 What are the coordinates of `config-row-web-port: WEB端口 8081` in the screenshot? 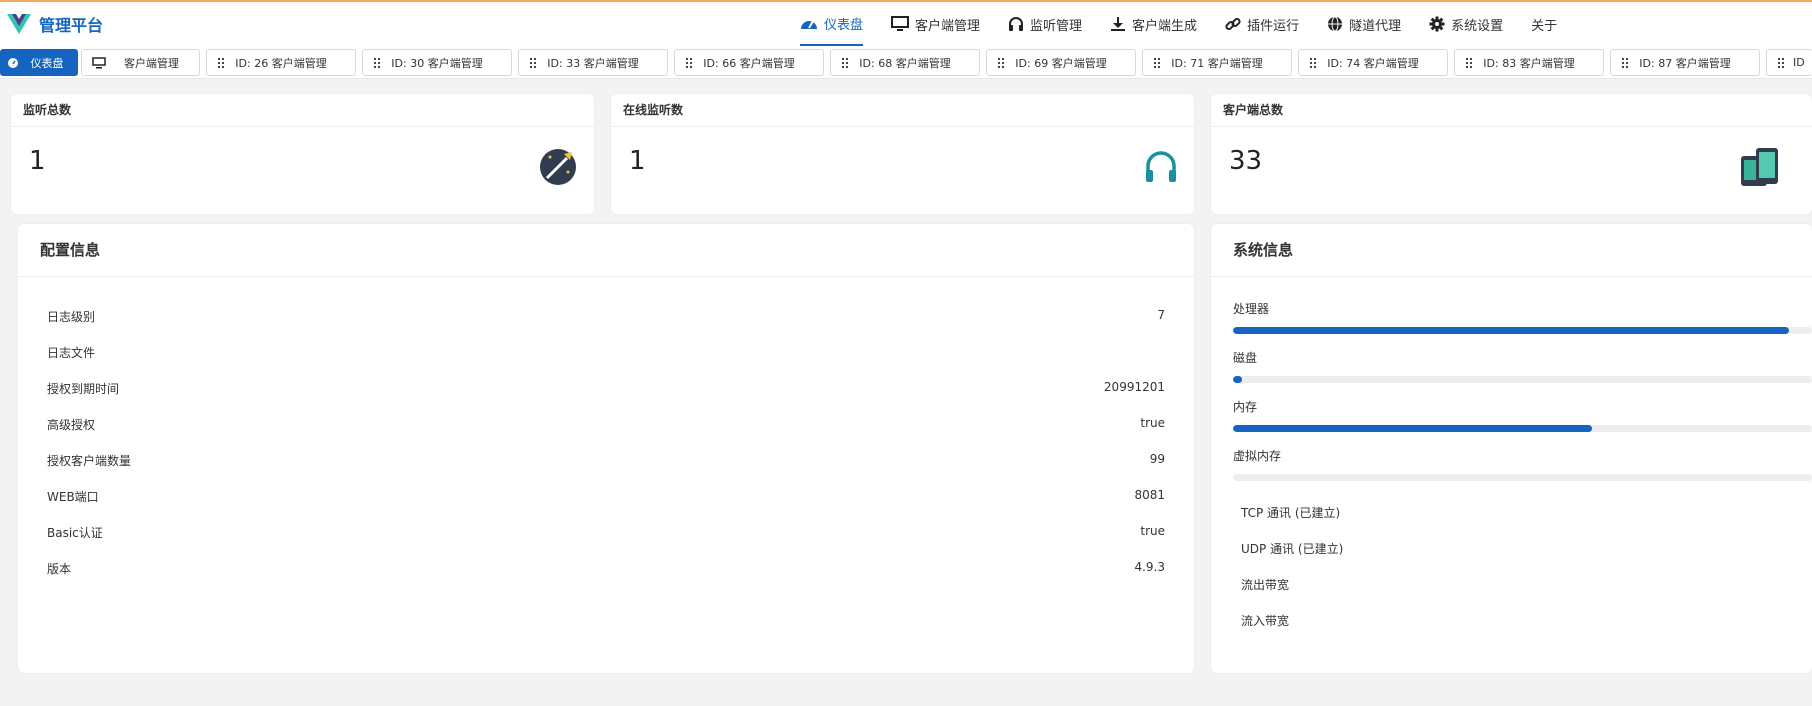 It's located at (606, 498).